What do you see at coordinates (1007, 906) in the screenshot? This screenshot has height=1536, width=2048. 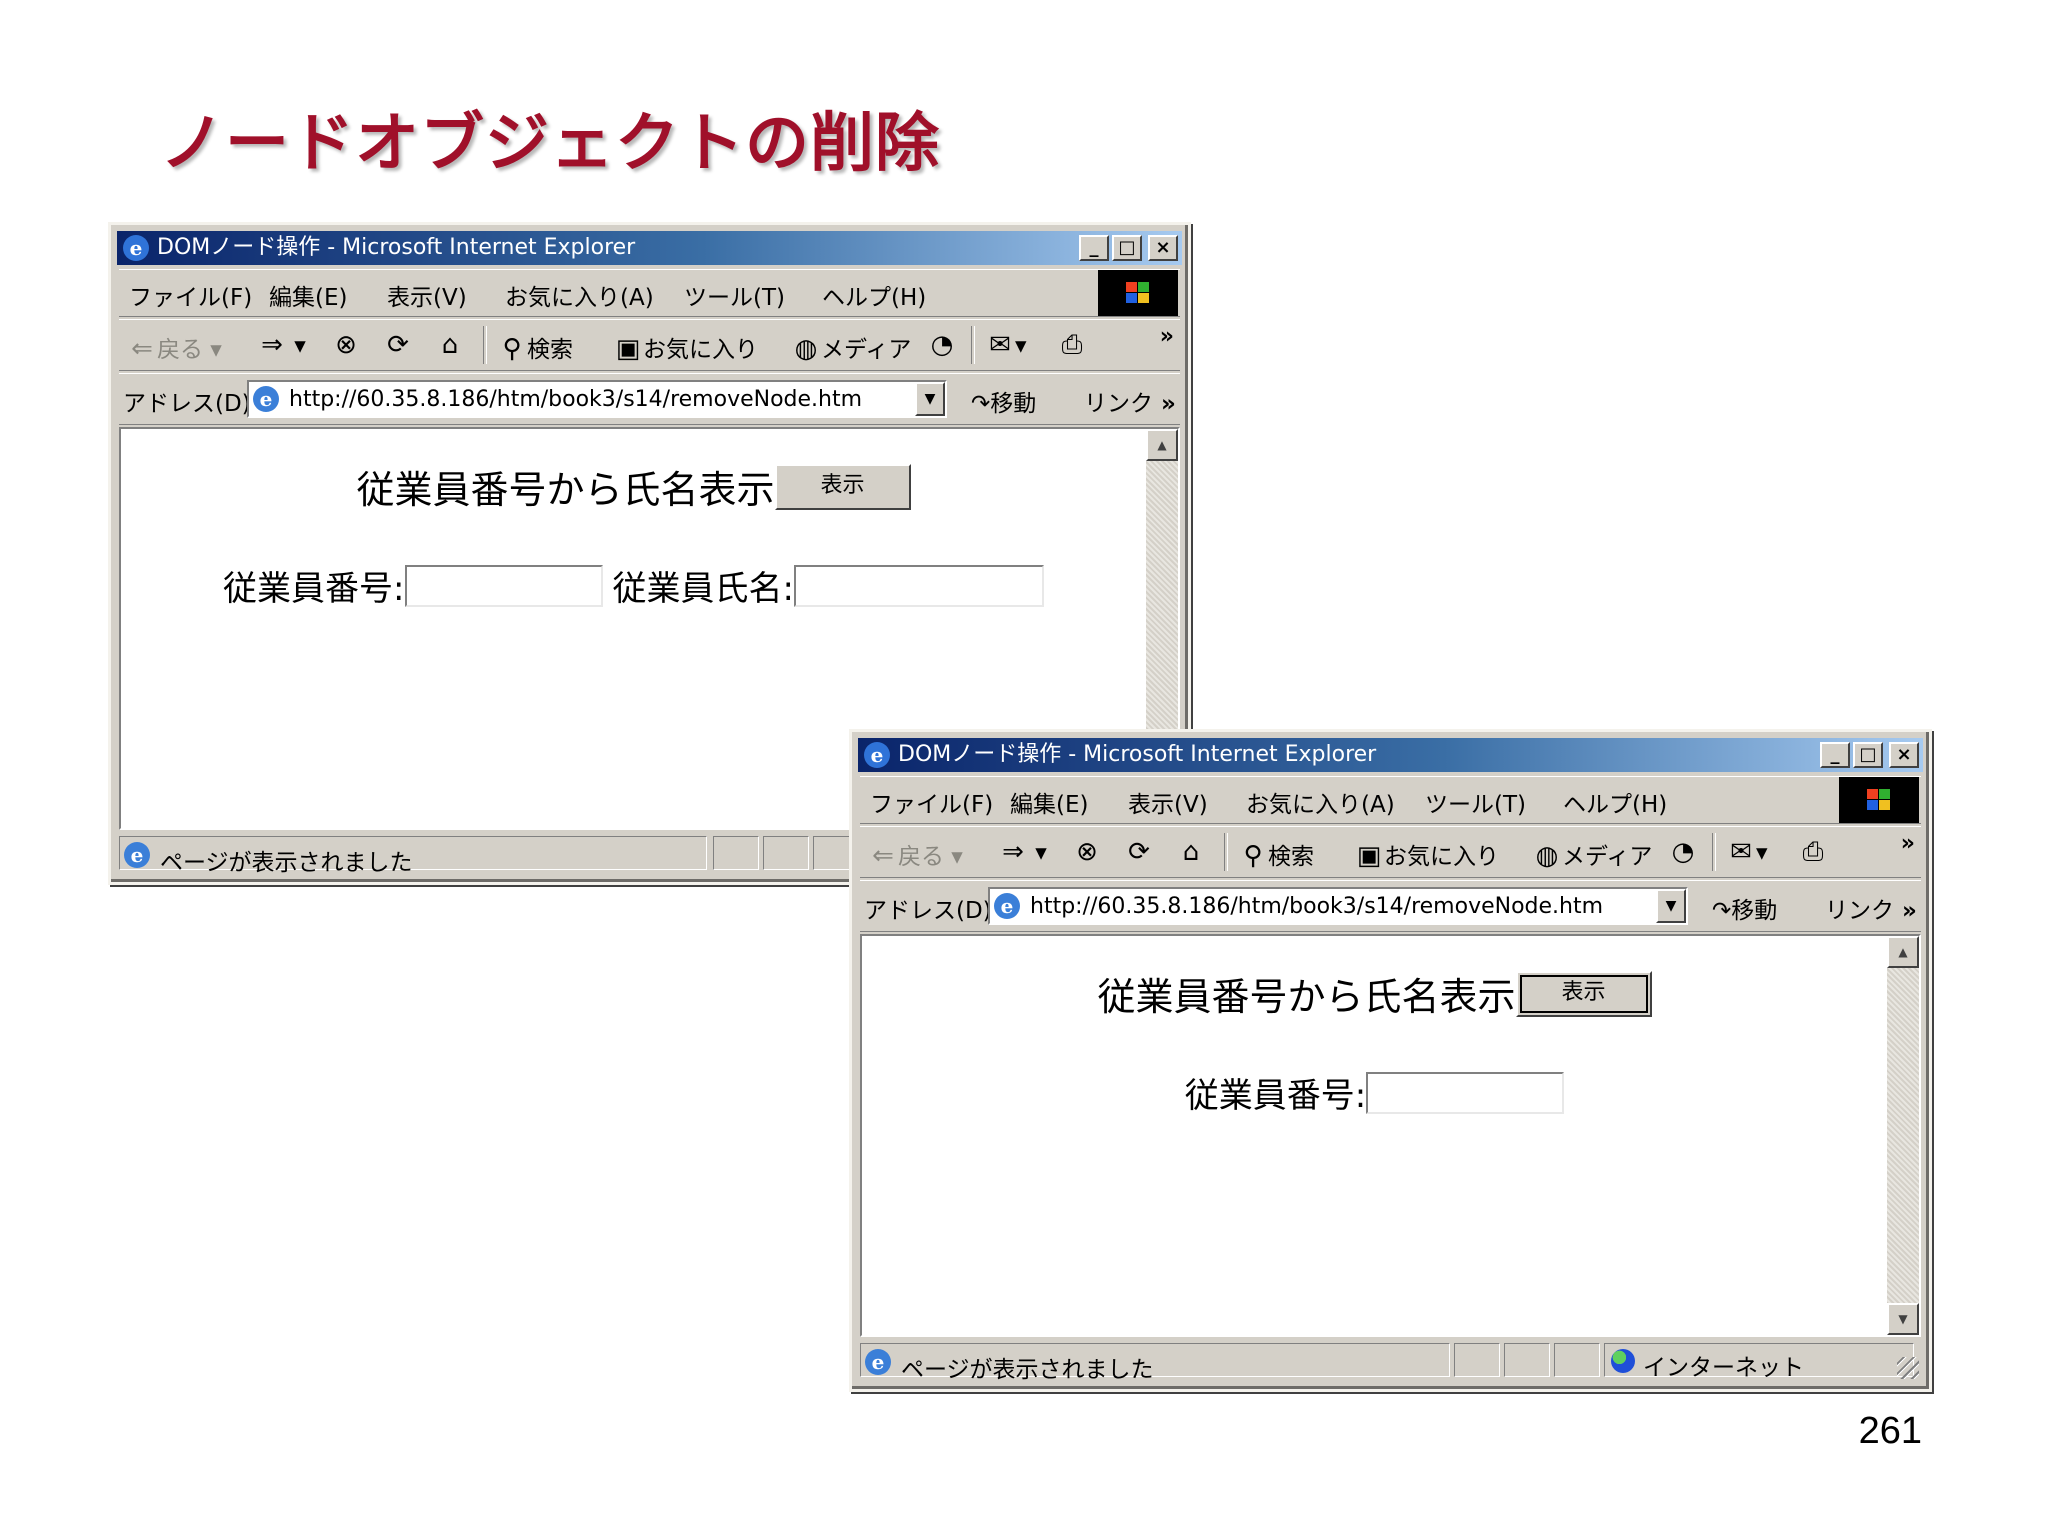 I see `page-icon: e` at bounding box center [1007, 906].